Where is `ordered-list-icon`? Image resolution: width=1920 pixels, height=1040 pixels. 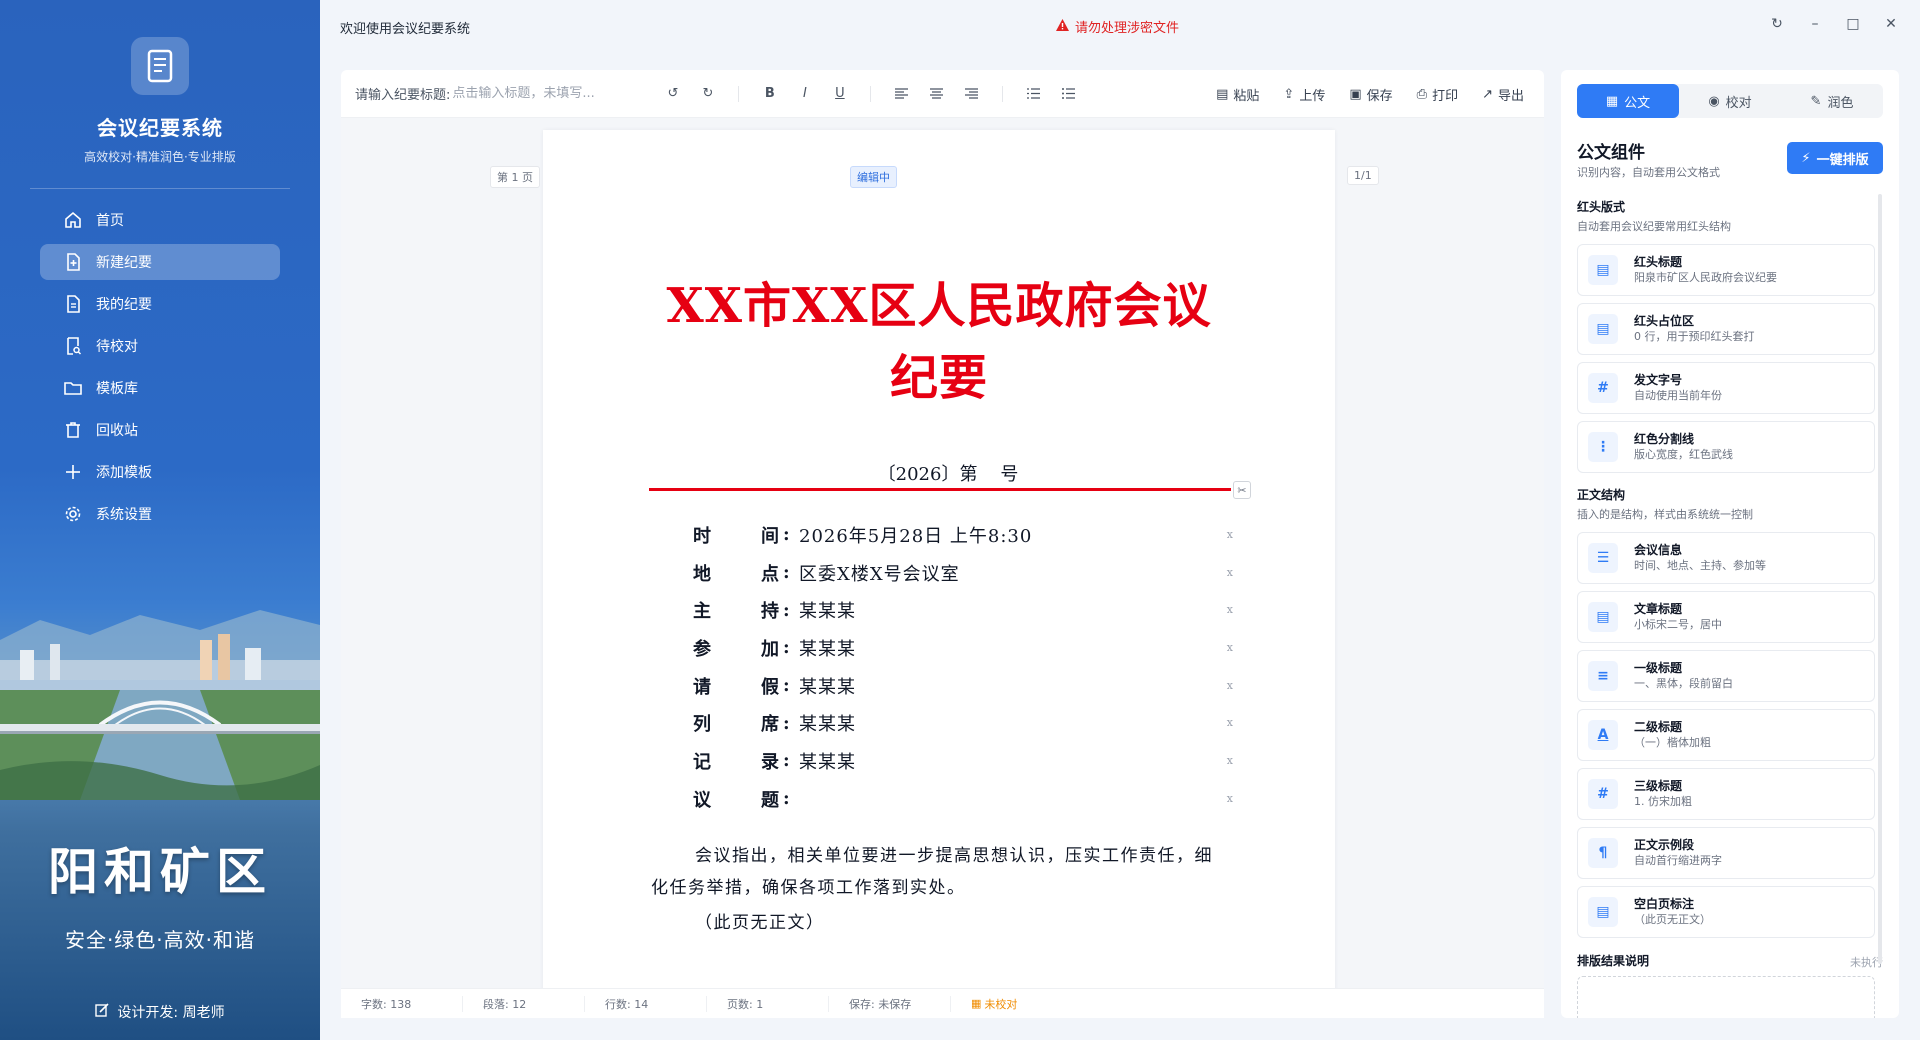 ordered-list-icon is located at coordinates (1033, 93).